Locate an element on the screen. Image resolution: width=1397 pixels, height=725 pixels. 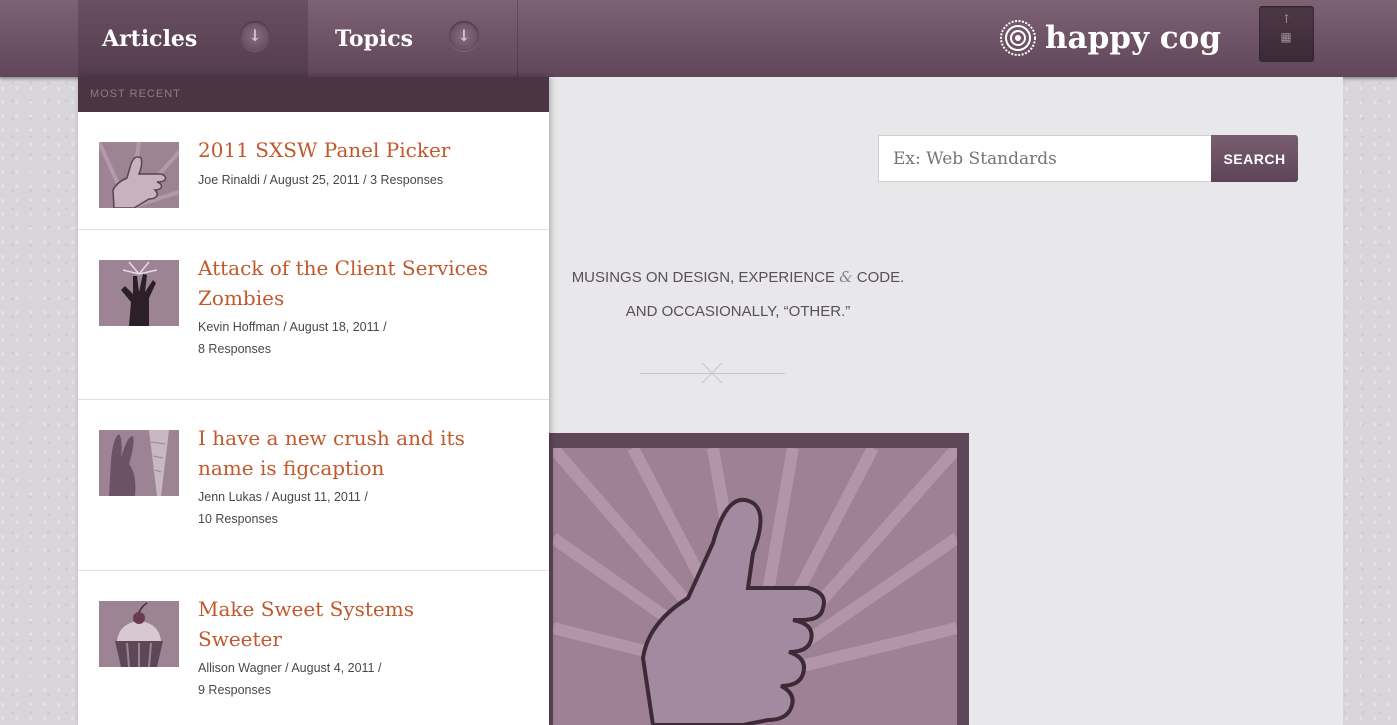
article-title-line1: I have a new crush and its is located at coordinates (331, 438).